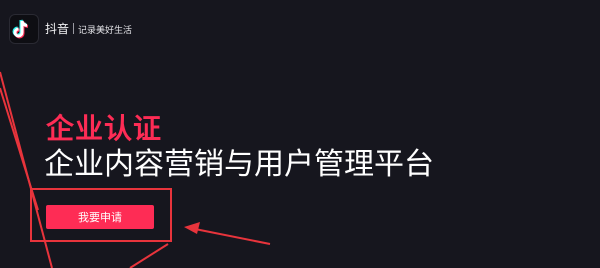 This screenshot has height=268, width=600. What do you see at coordinates (192, 228) in the screenshot?
I see `annotation-arrow-head` at bounding box center [192, 228].